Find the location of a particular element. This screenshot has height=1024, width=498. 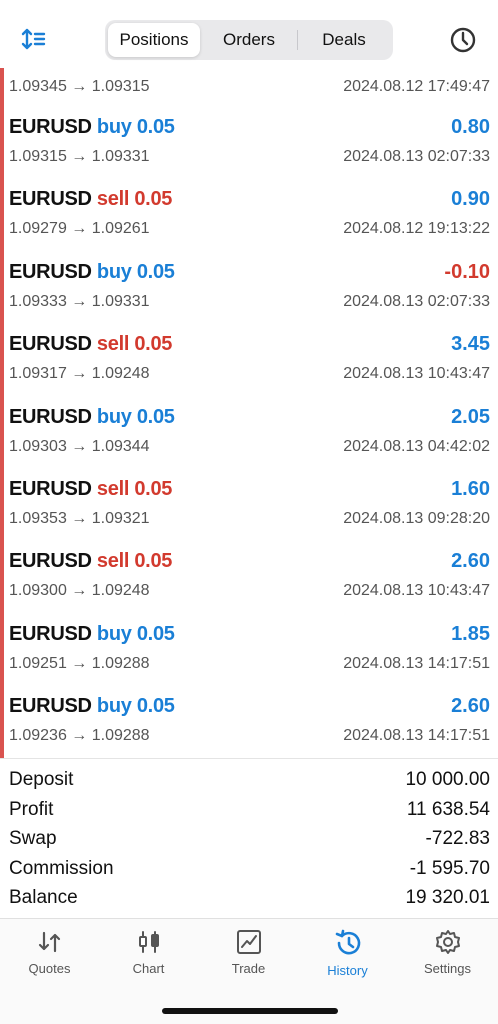

summary-row-swap: Swap -722.83 is located at coordinates (249, 839).